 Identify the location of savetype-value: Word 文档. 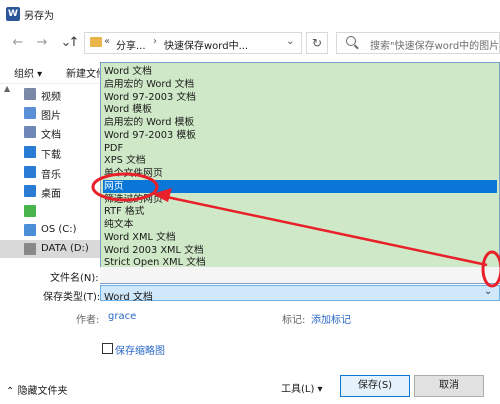
(128, 297).